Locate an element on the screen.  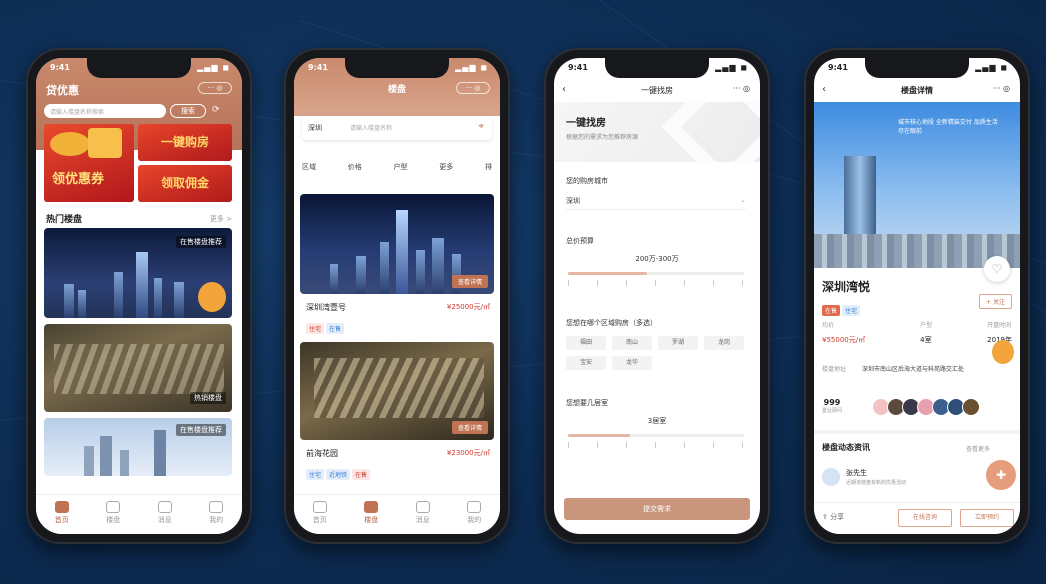
listing-image-1: 查看详情 is located at coordinates (397, 244).